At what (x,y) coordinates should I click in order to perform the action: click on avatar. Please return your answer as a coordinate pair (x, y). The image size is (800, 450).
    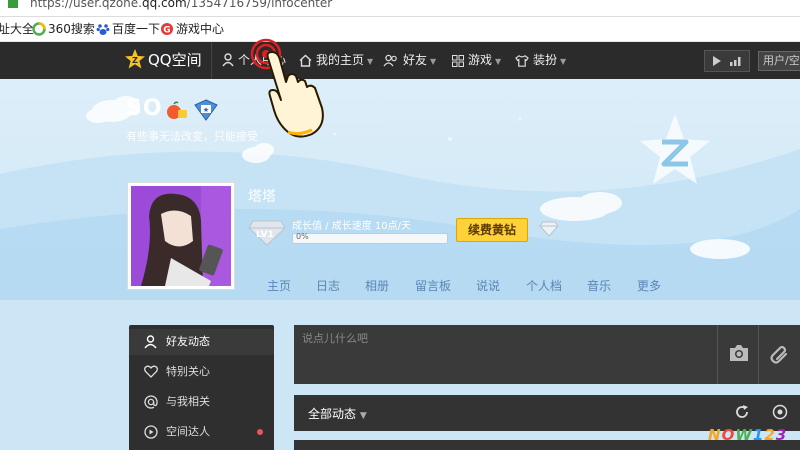
    Looking at the image, I should click on (181, 236).